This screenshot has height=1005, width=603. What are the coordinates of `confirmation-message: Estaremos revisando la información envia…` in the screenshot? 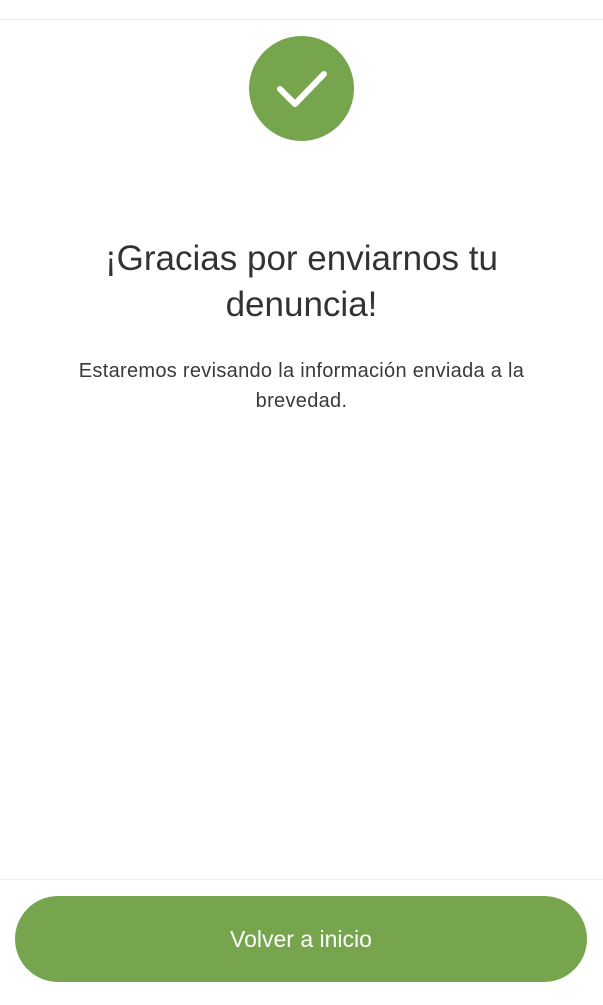 It's located at (301, 386).